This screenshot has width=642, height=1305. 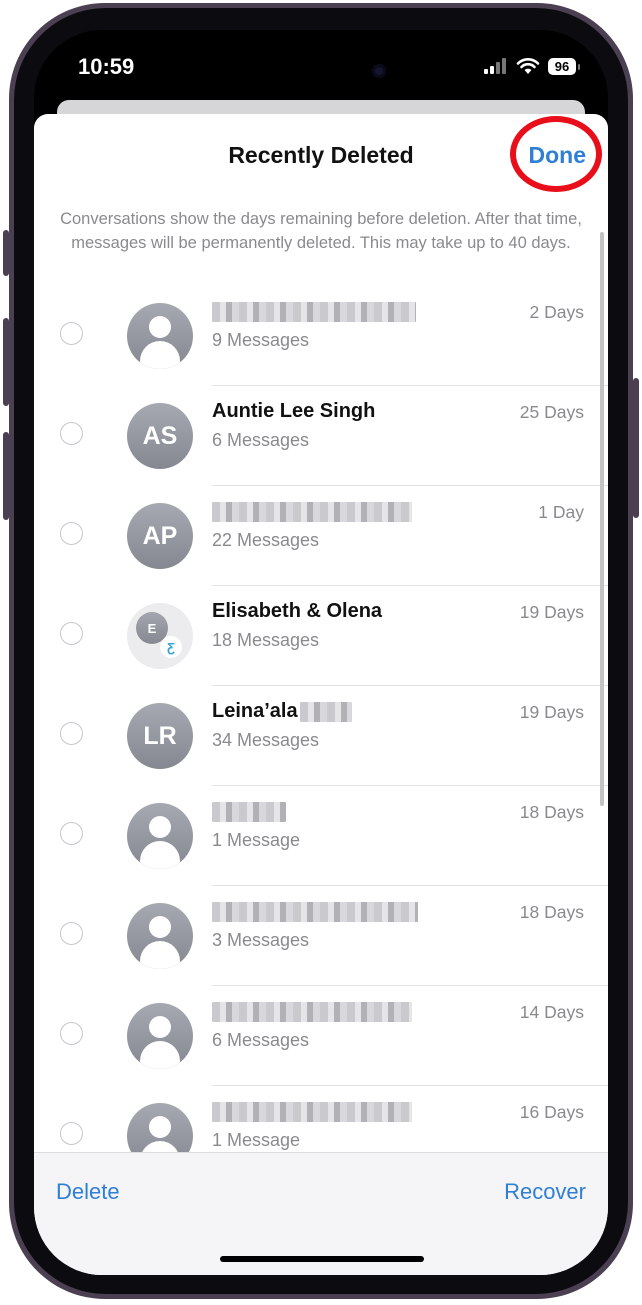 What do you see at coordinates (545, 1192) in the screenshot?
I see `recover-button: Recover` at bounding box center [545, 1192].